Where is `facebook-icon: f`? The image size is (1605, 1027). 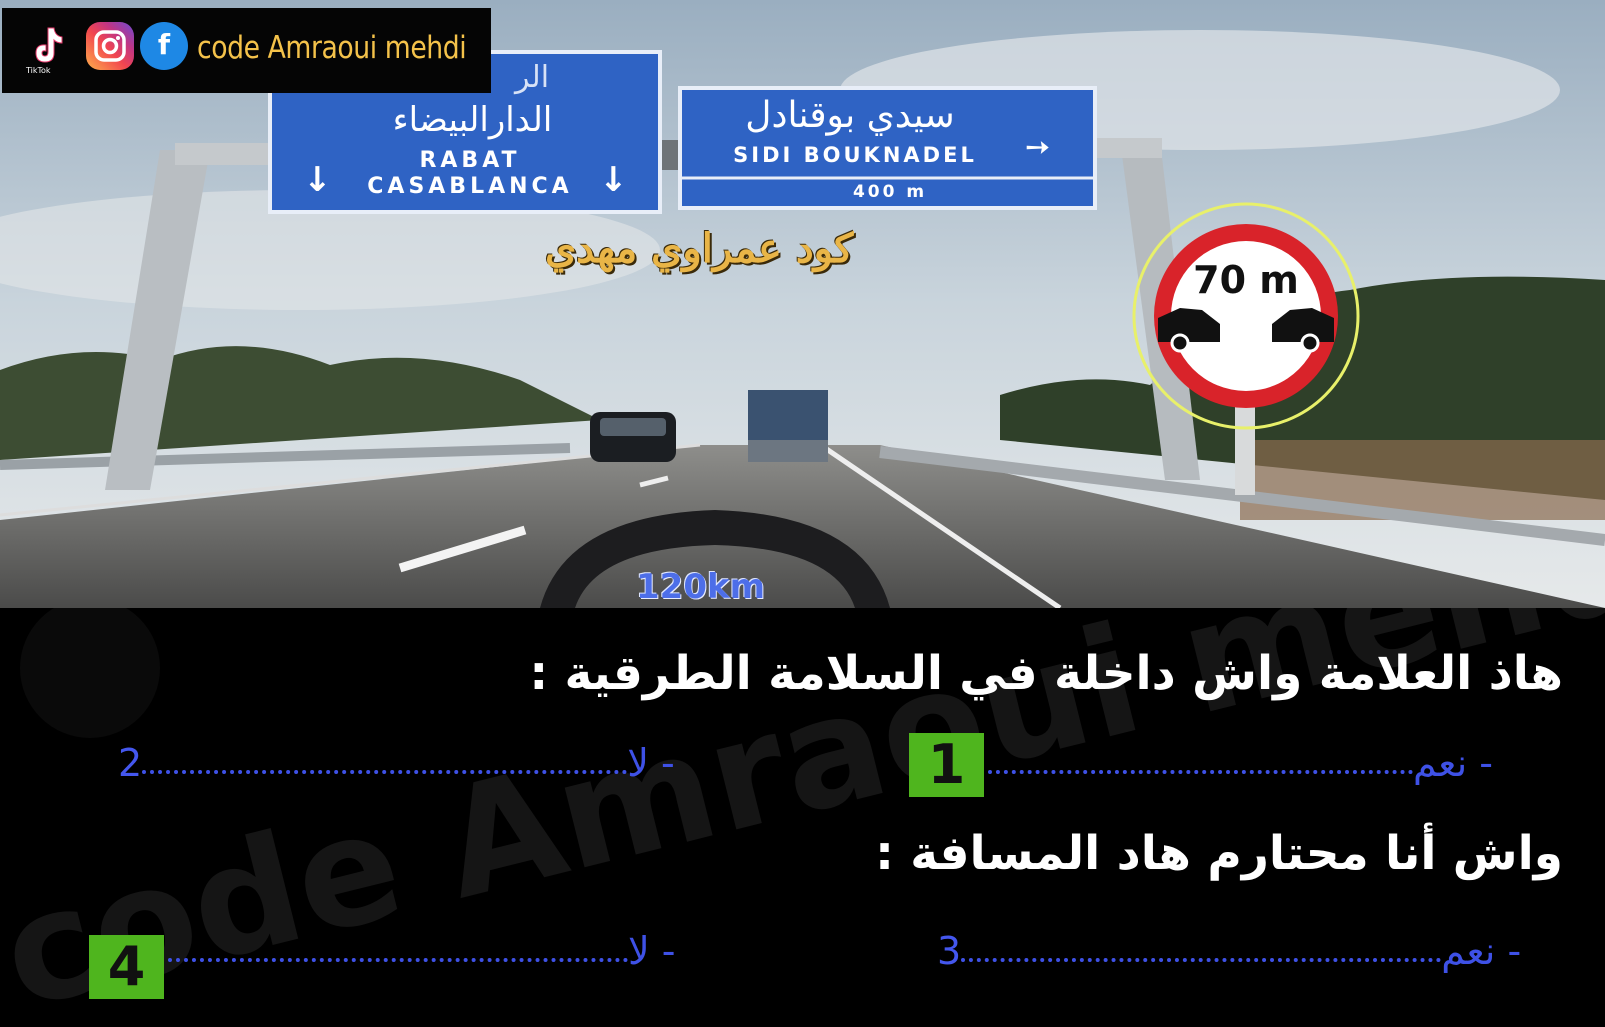 facebook-icon: f is located at coordinates (164, 46).